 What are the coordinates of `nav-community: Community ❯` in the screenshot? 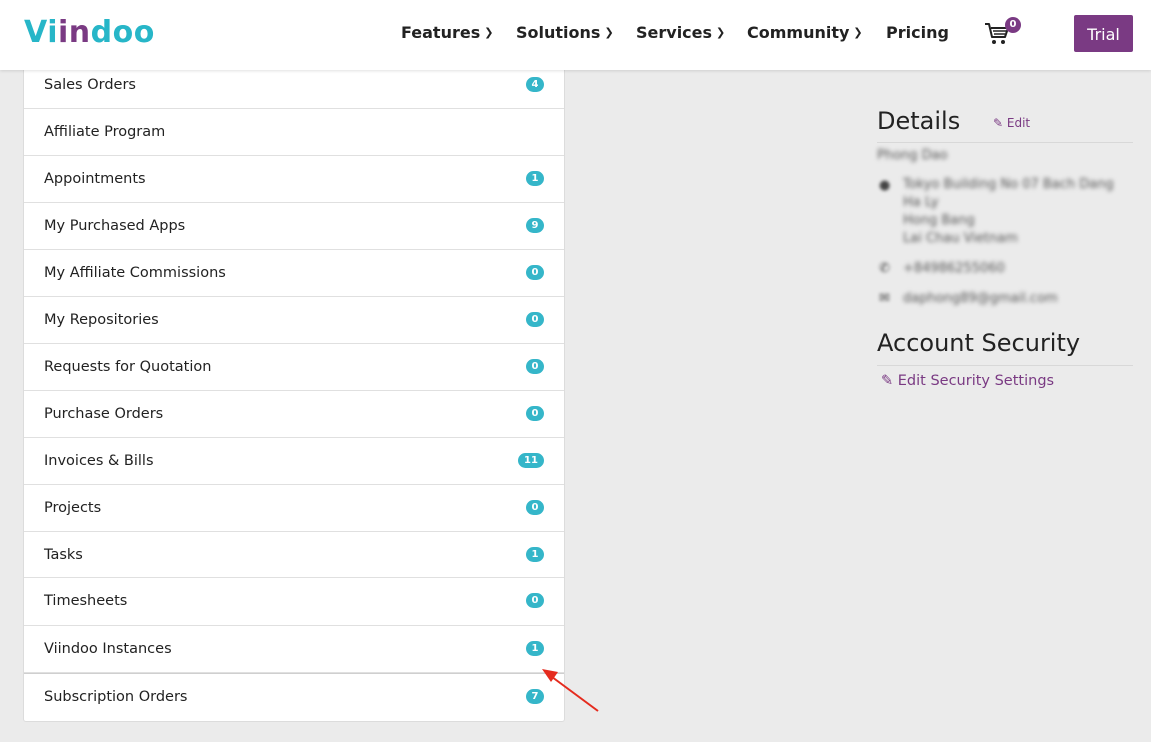 It's located at (805, 34).